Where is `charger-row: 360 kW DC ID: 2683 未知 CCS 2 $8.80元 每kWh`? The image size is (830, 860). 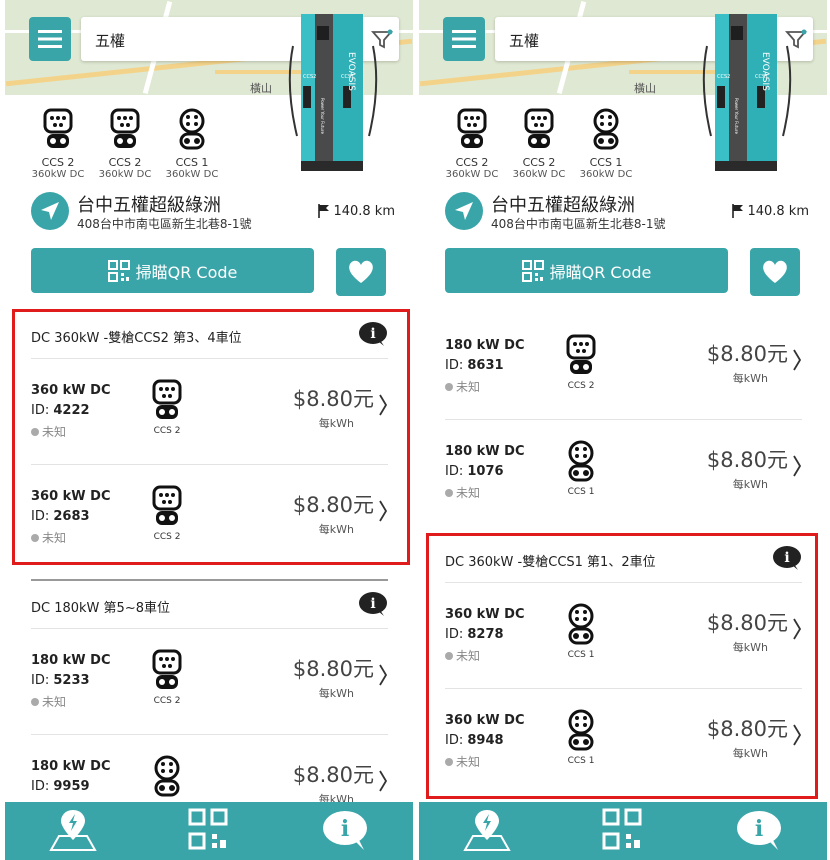 charger-row: 360 kW DC ID: 2683 未知 CCS 2 $8.80元 每kWh is located at coordinates (209, 518).